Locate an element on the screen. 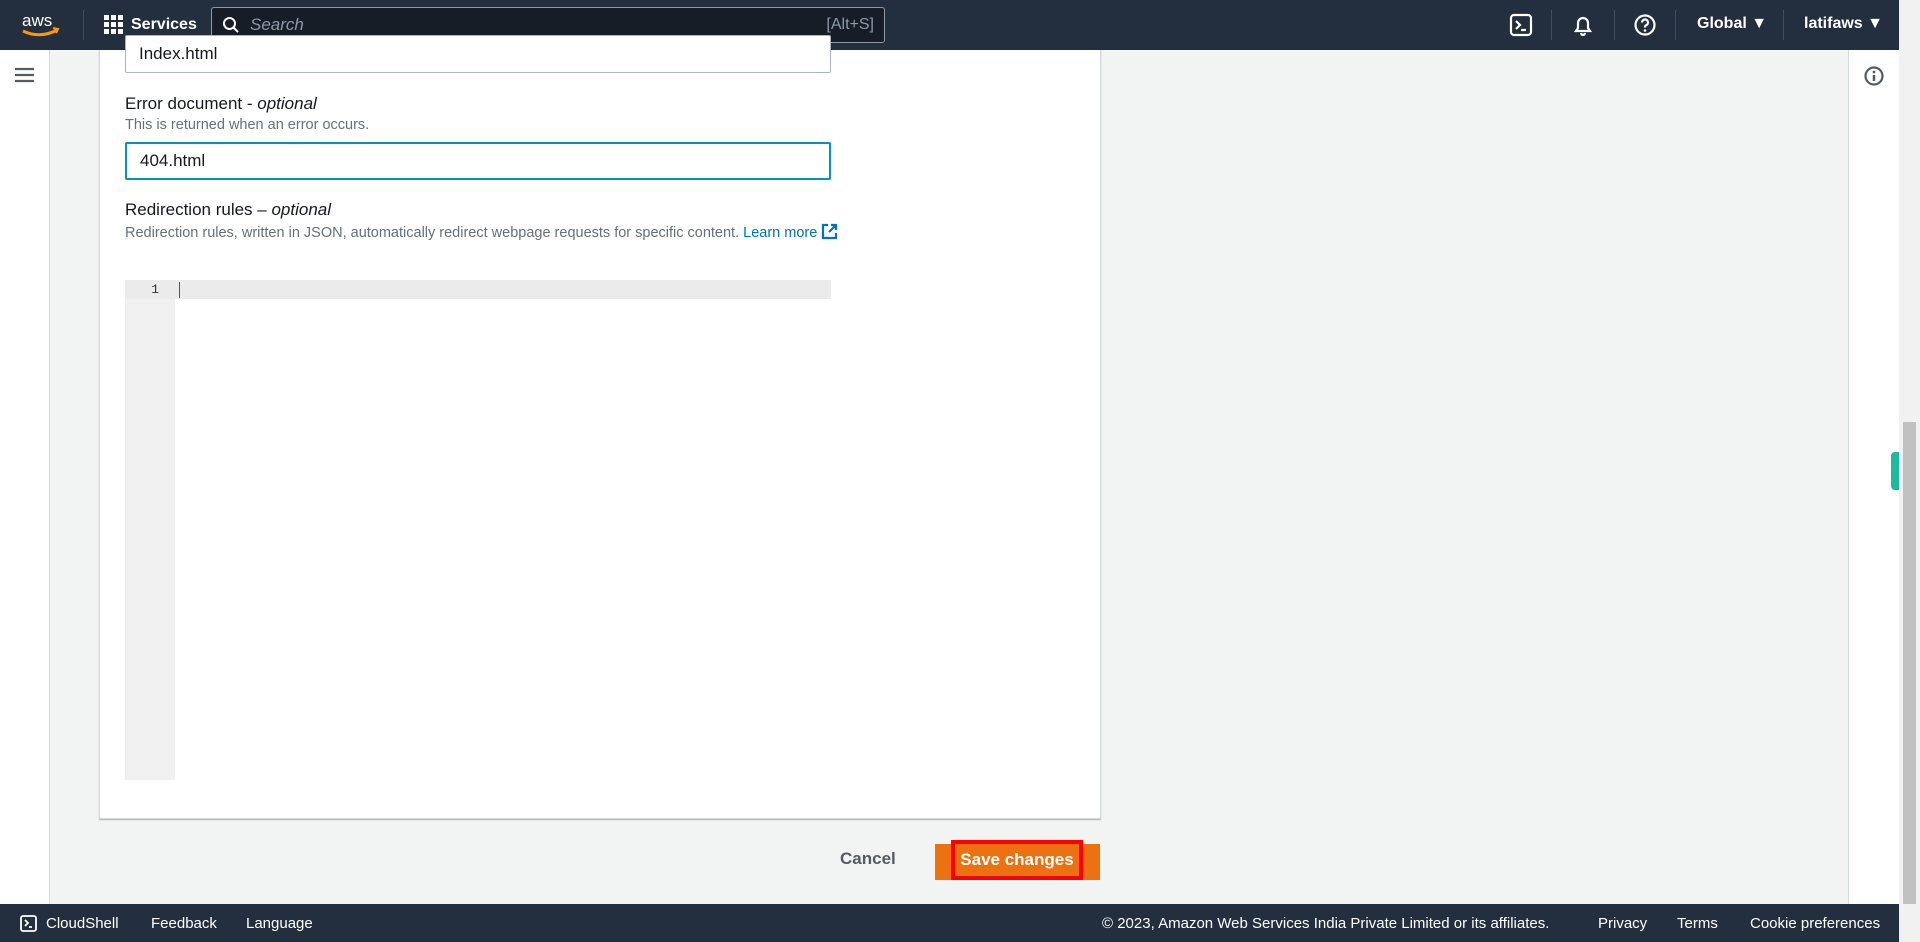  side-feedback-tab is located at coordinates (1895, 471).